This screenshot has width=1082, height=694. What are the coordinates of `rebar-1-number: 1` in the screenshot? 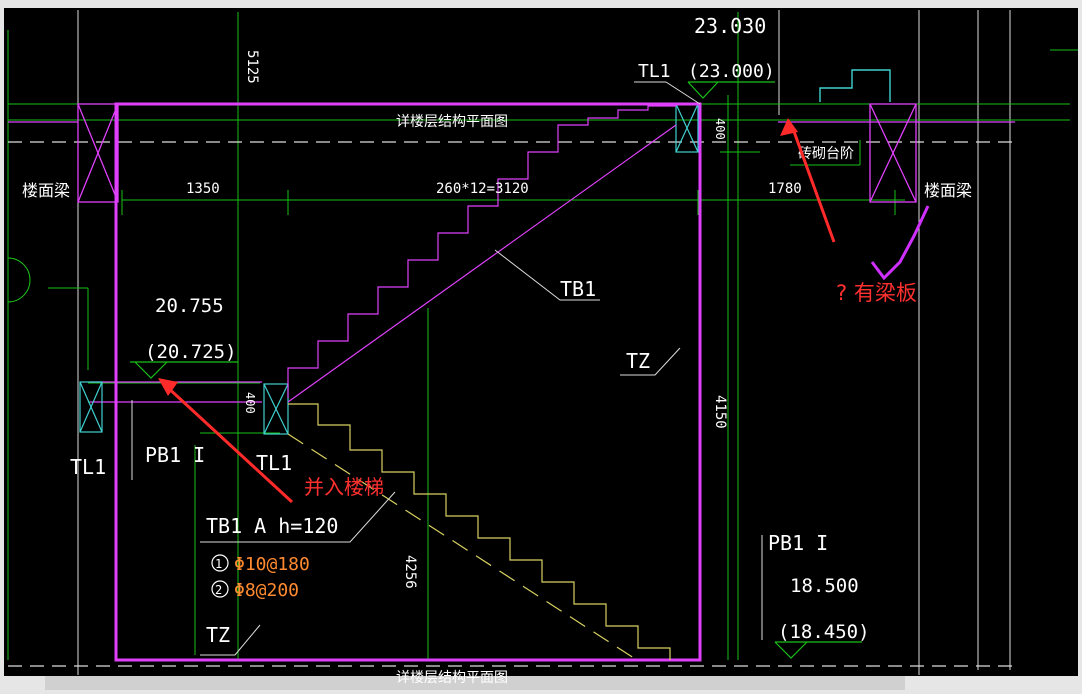 It's located at (218, 564).